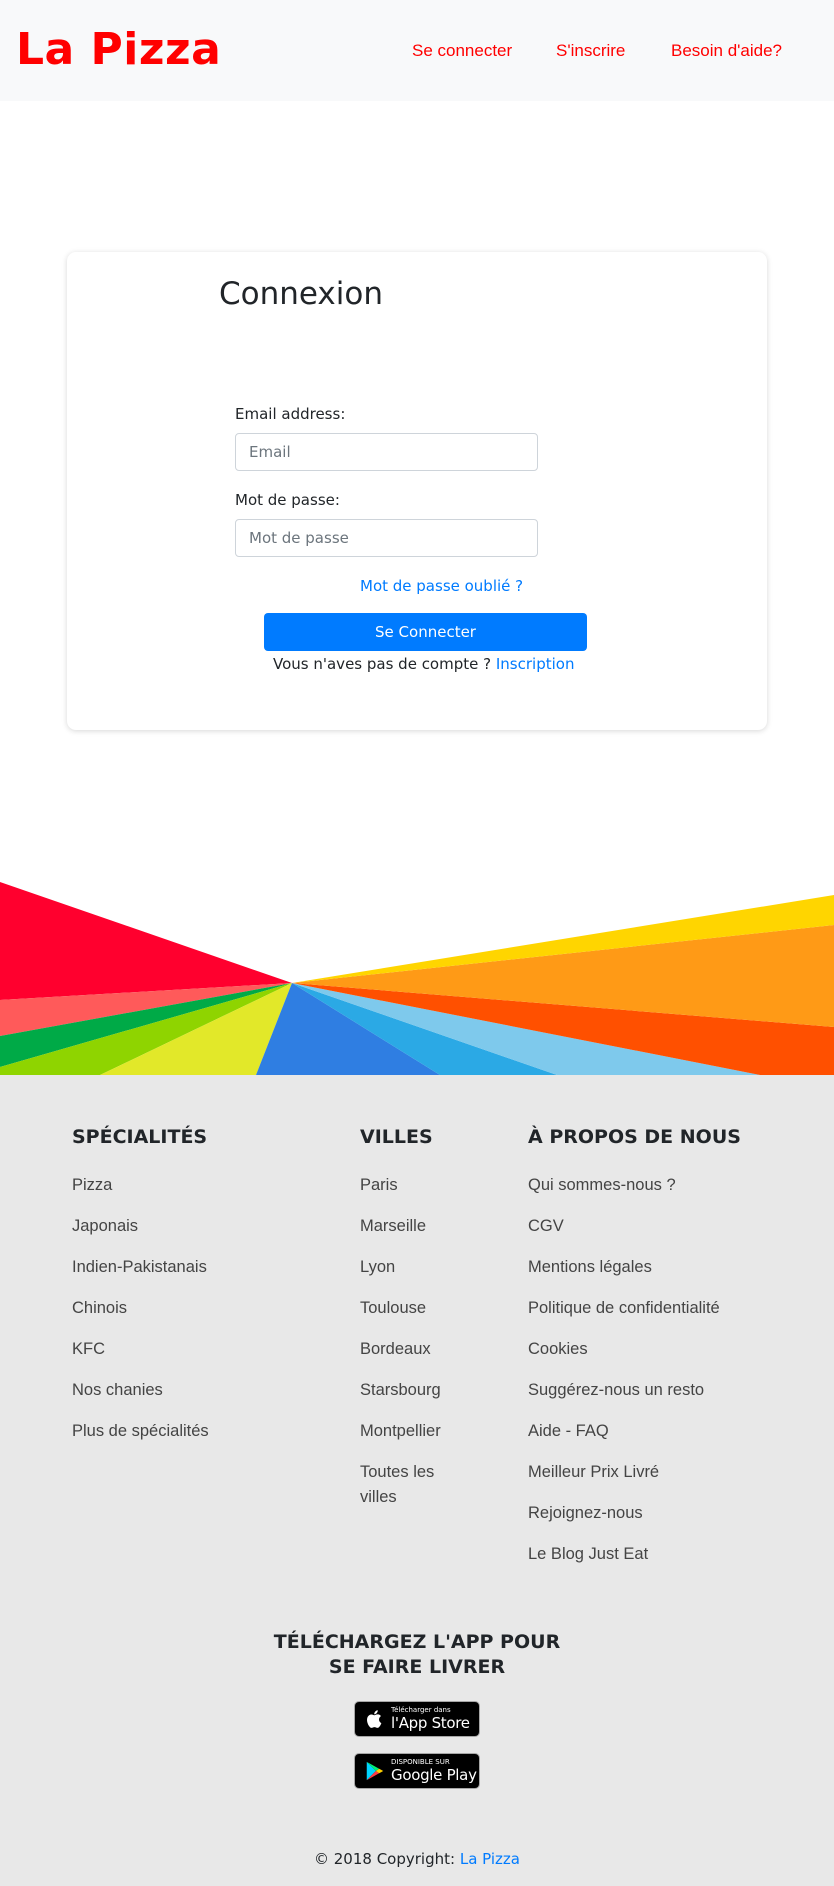 Image resolution: width=834 pixels, height=1886 pixels. What do you see at coordinates (377, 1267) in the screenshot?
I see `footer-link: Lyon` at bounding box center [377, 1267].